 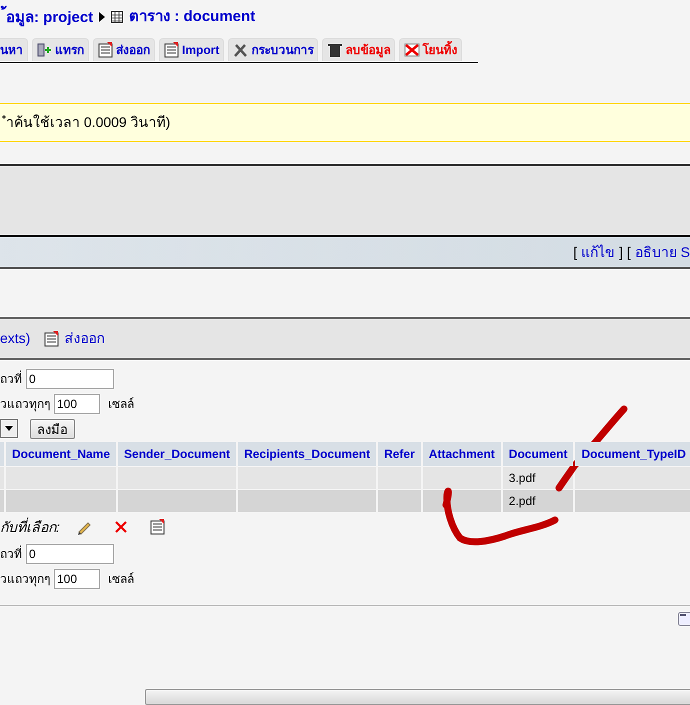 I want to click on column-header: Document_TypeID, so click(x=632, y=454).